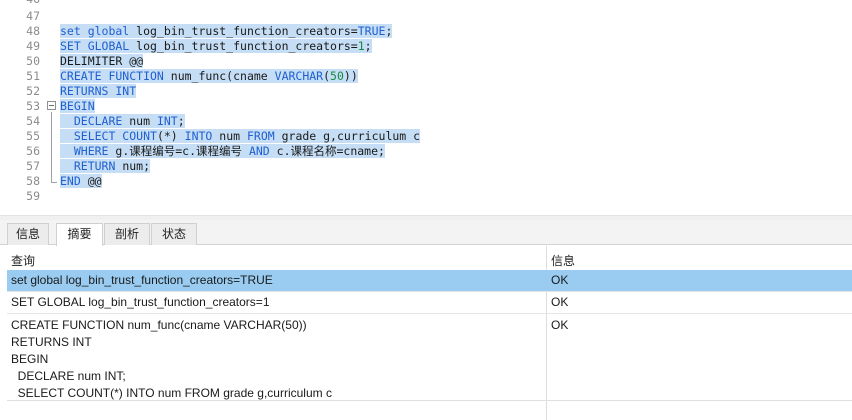 The image size is (852, 420). What do you see at coordinates (299, 76) in the screenshot?
I see `sql-keyword: VARCHAR` at bounding box center [299, 76].